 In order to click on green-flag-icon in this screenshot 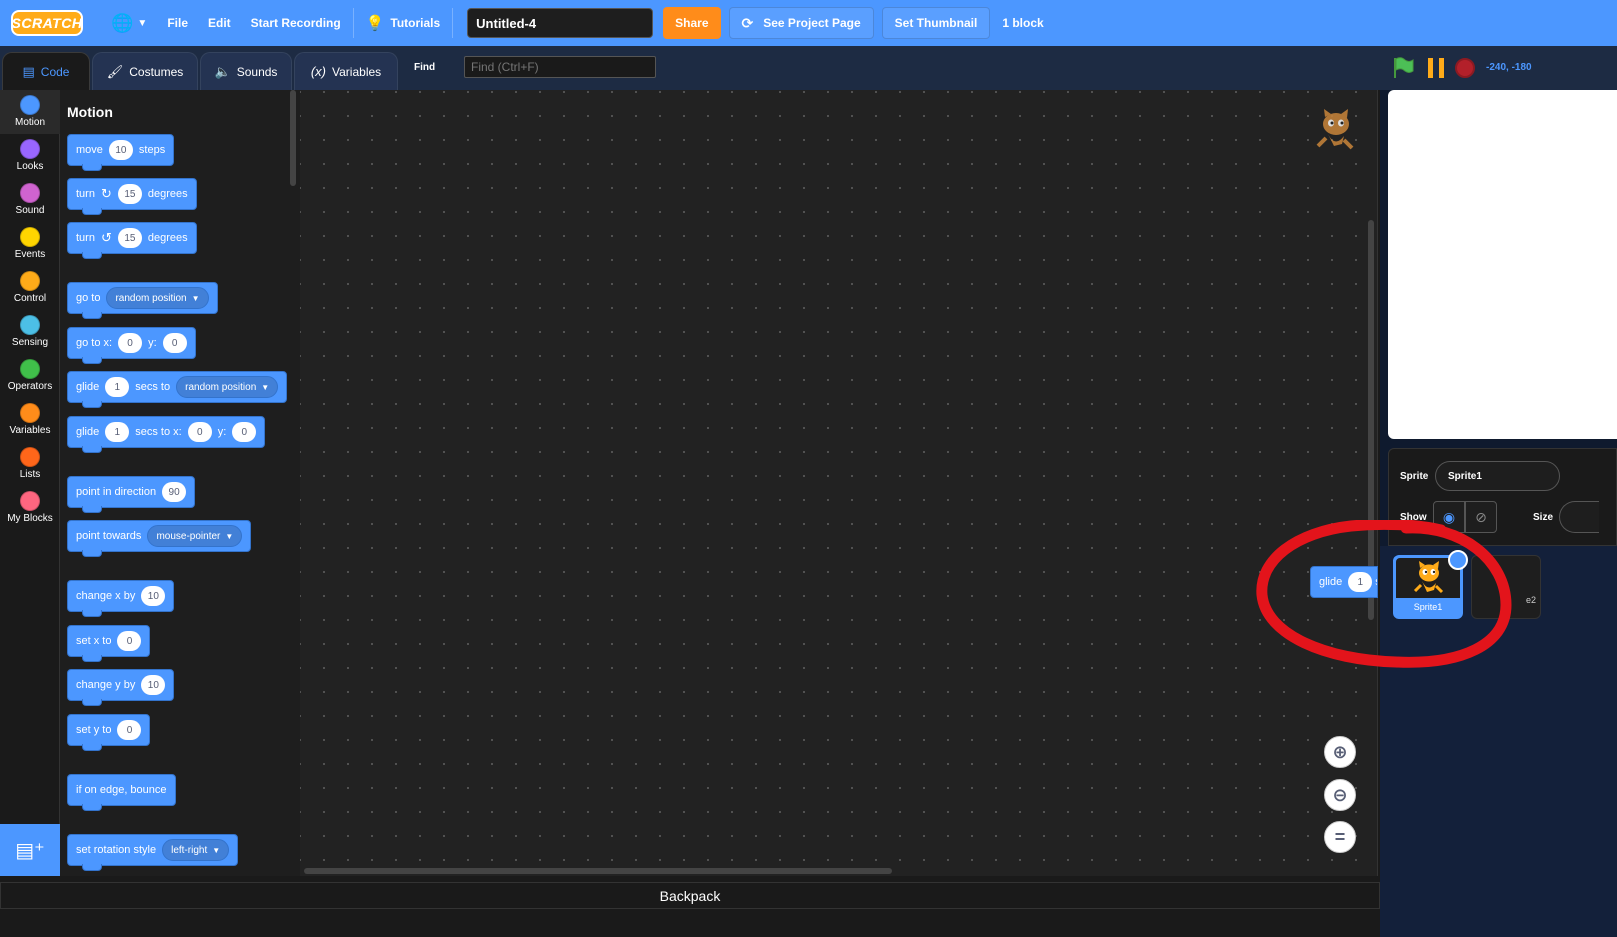, I will do `click(1403, 68)`.